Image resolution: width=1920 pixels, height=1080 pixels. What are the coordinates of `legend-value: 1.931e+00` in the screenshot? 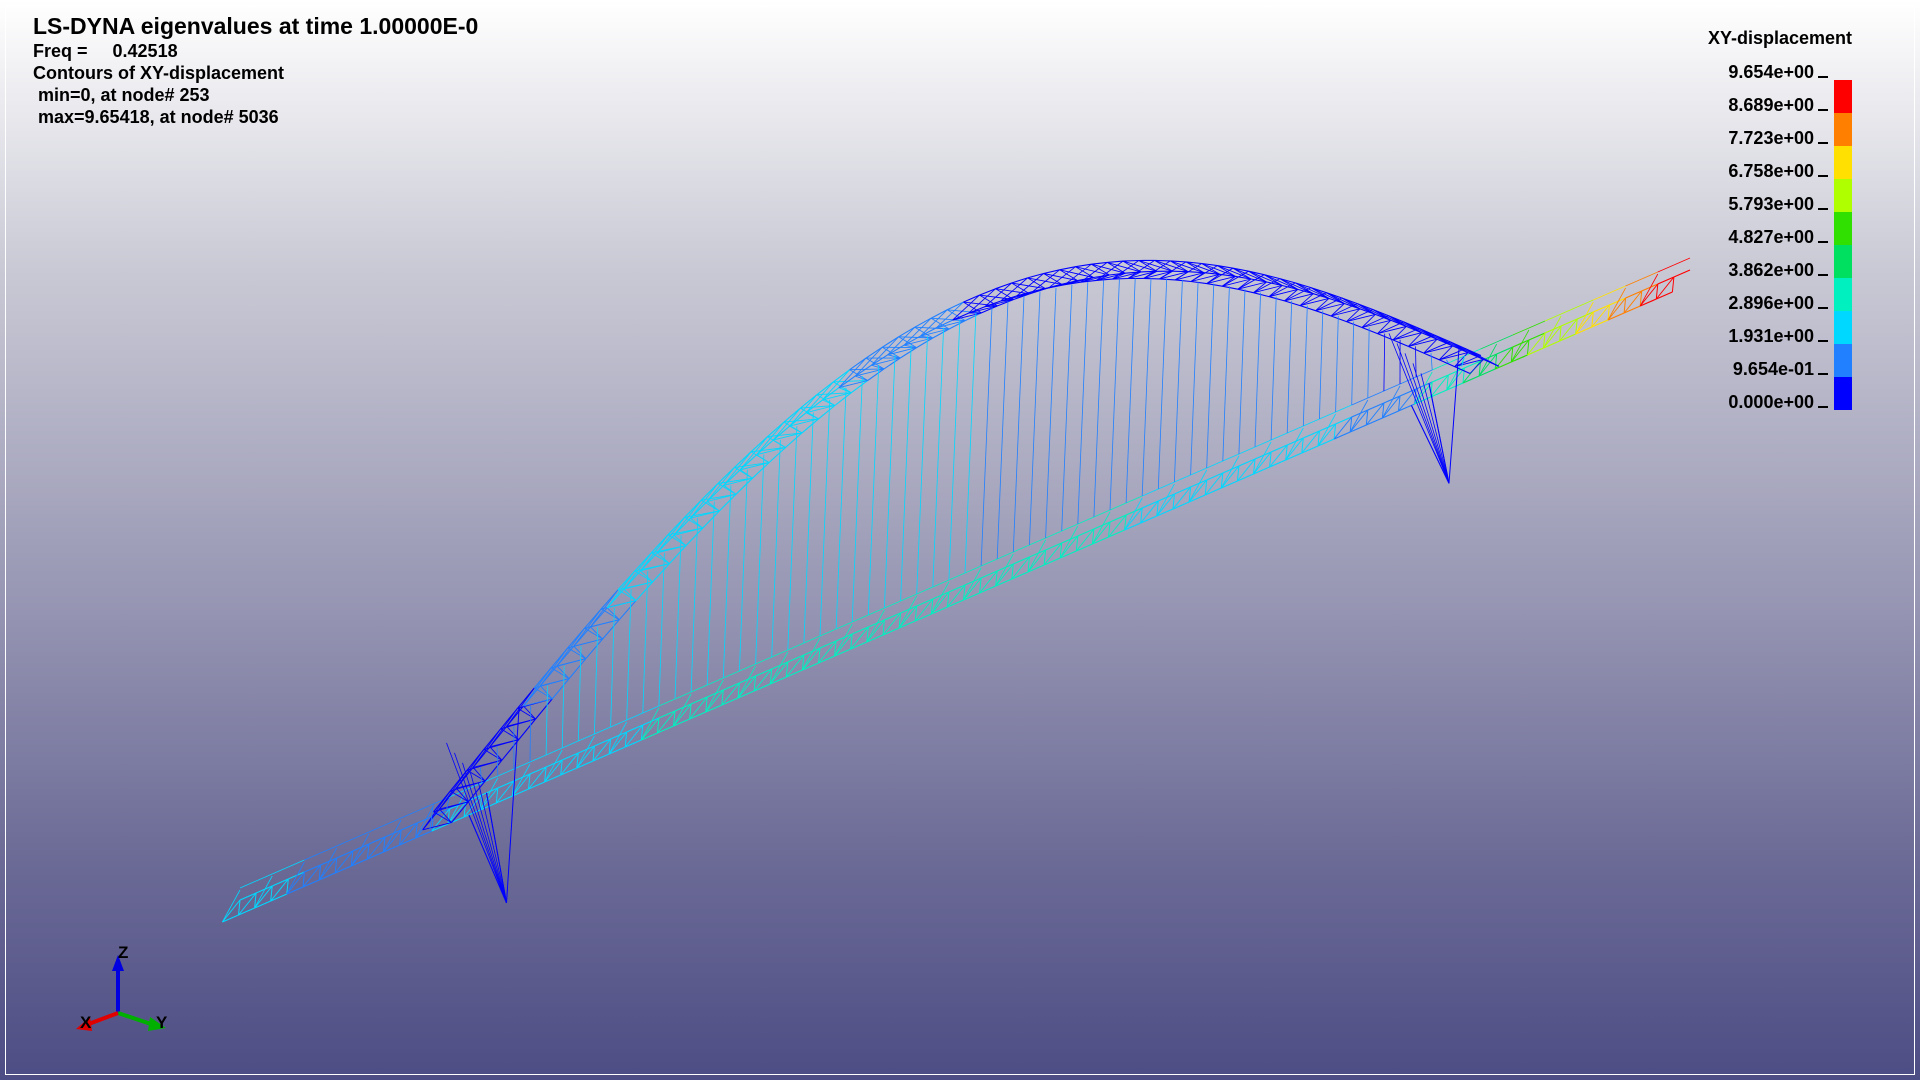 It's located at (1771, 336).